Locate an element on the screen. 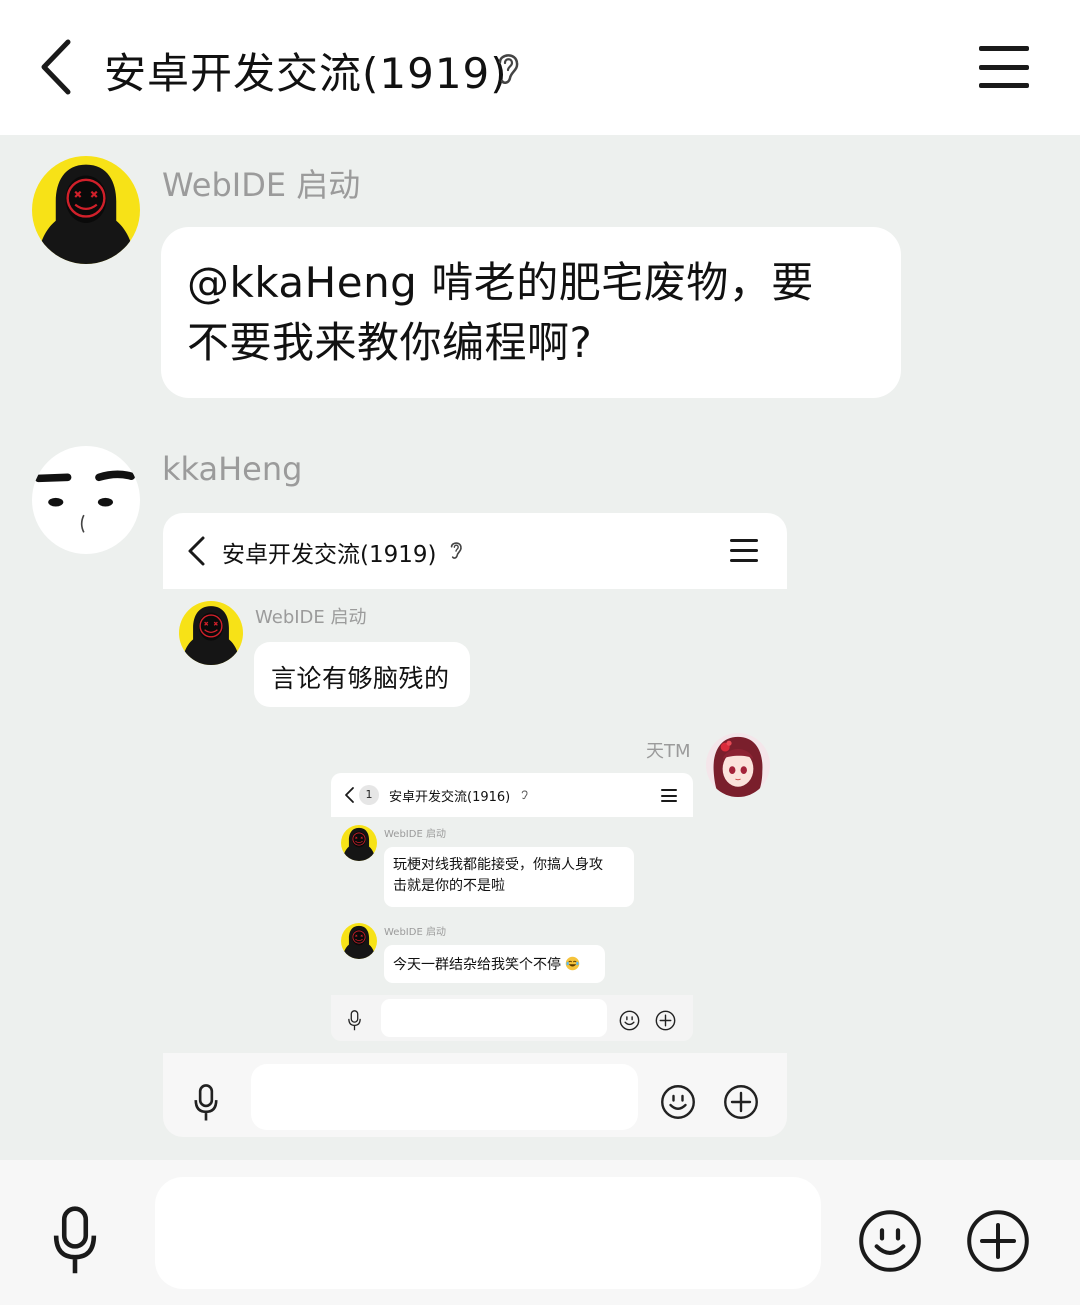  message-text-line: 玩梗对线我都能接受，你搞人身攻 is located at coordinates (498, 865).